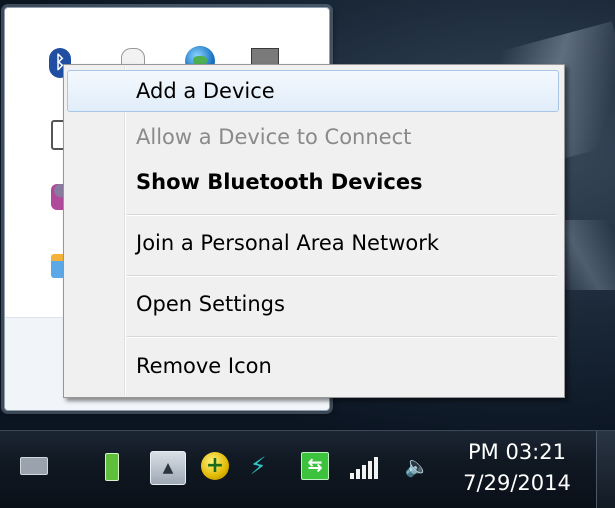 The height and width of the screenshot is (508, 615). Describe the element at coordinates (365, 466) in the screenshot. I see `signal-bars-icon` at that location.